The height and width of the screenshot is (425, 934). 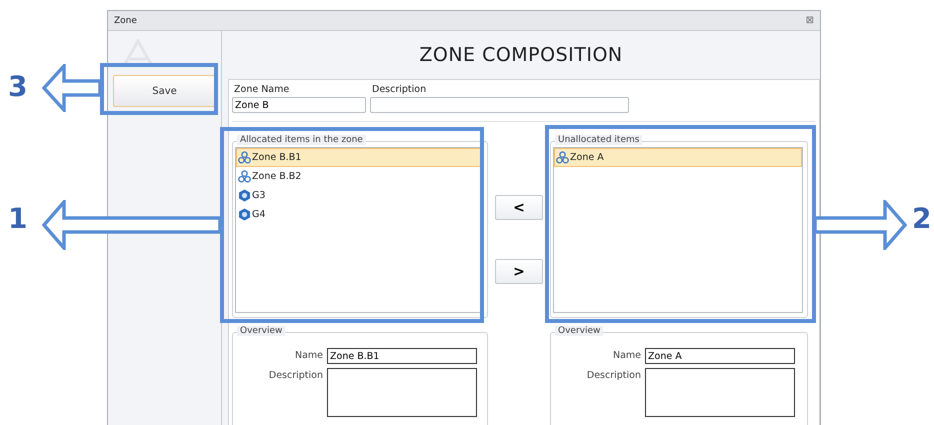 I want to click on page-heading: ZONE COMPOSITION, so click(x=521, y=55).